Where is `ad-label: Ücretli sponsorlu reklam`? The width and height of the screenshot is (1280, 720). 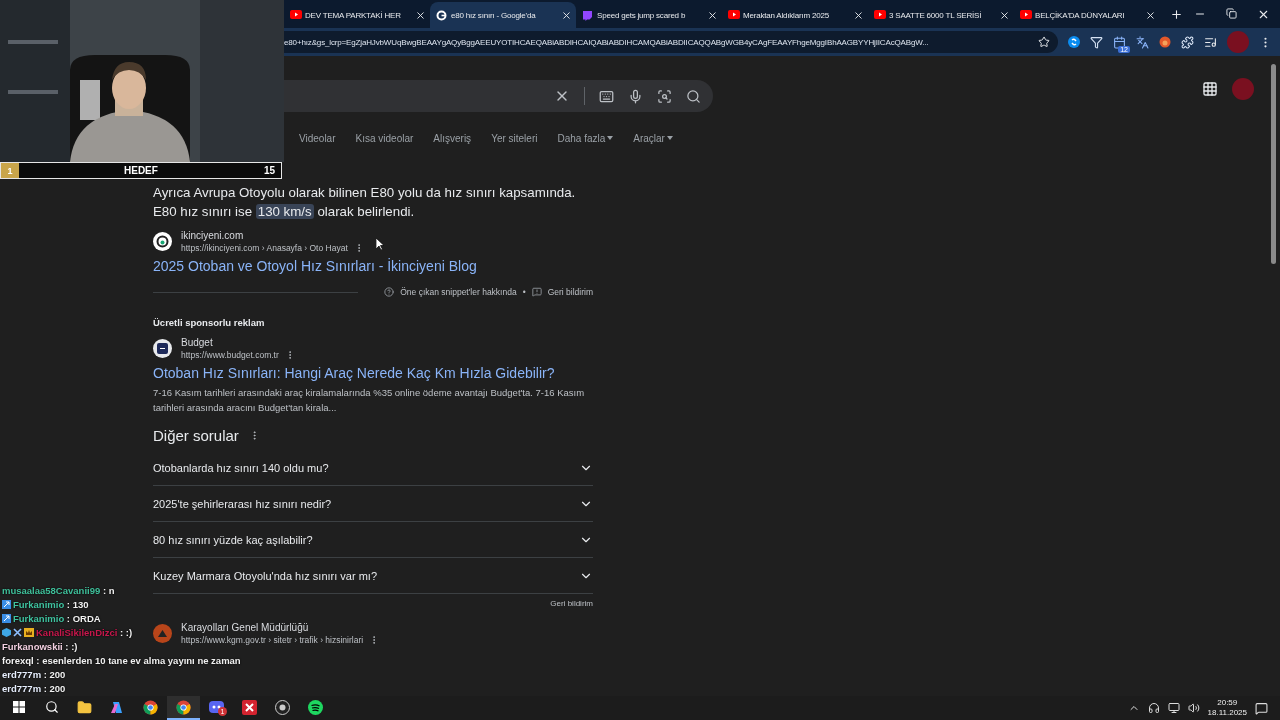
ad-label: Ücretli sponsorlu reklam is located at coordinates (209, 322).